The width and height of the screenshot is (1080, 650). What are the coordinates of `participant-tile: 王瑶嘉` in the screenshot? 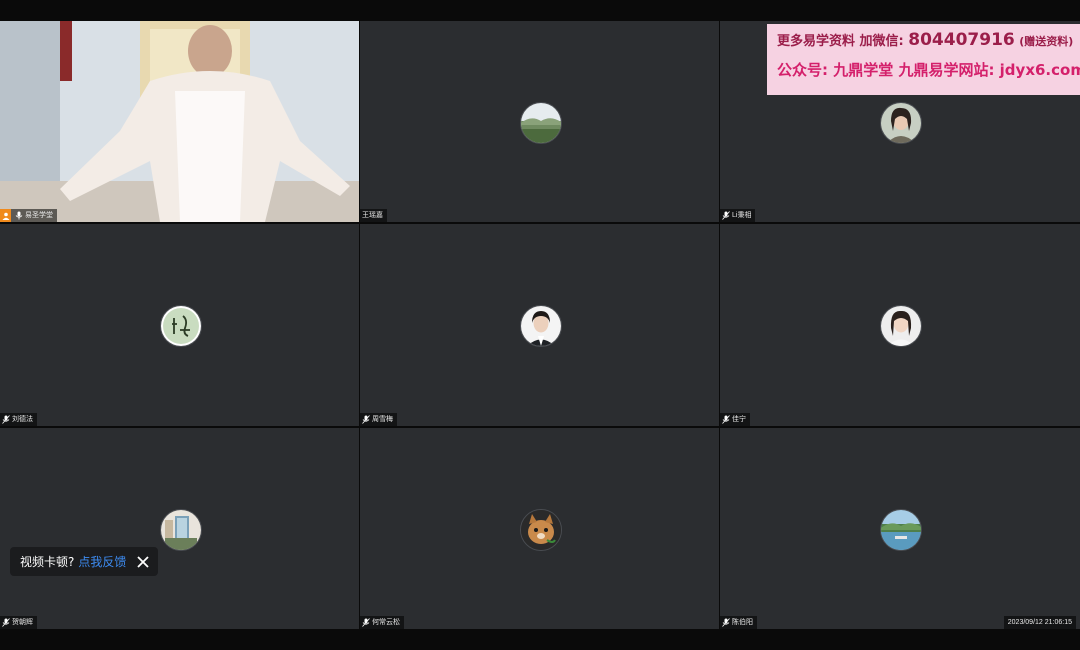 It's located at (539, 121).